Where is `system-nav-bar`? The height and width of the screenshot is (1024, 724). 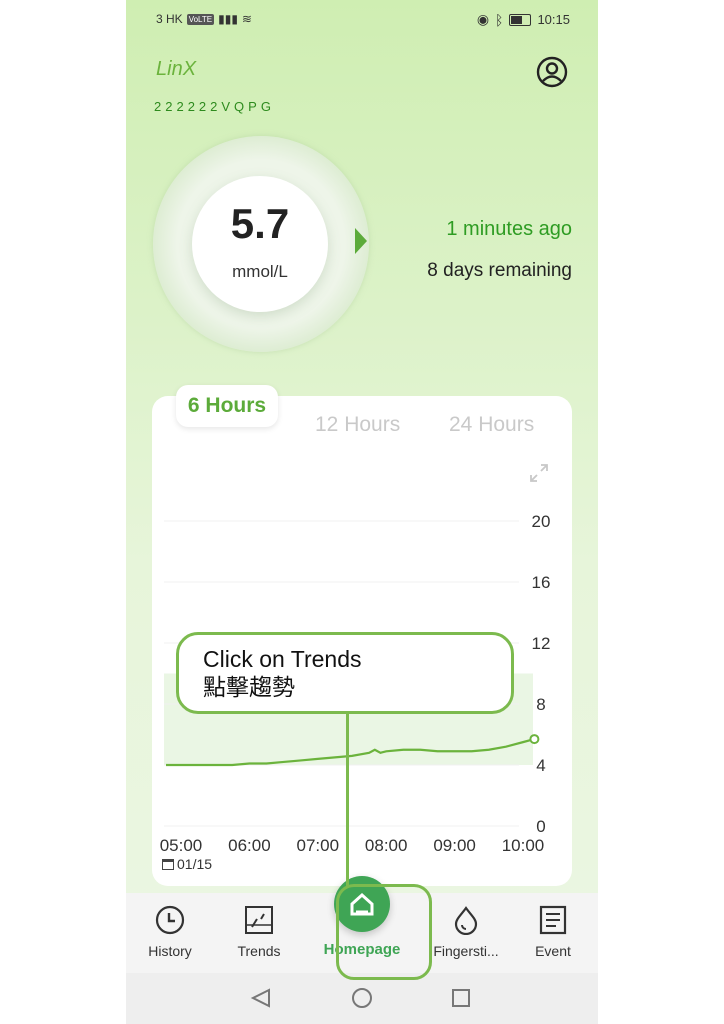 system-nav-bar is located at coordinates (362, 998).